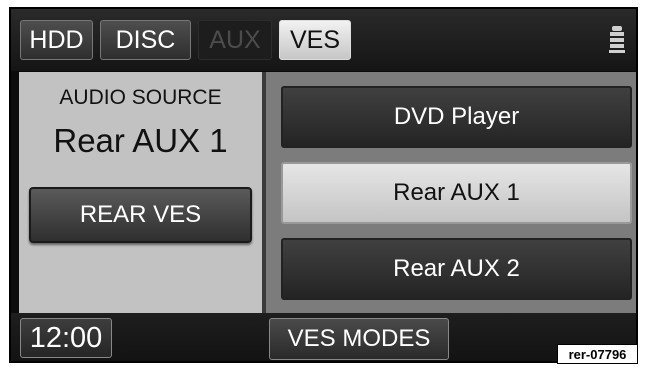 The width and height of the screenshot is (646, 369). I want to click on clock-display: 12:00, so click(66, 338).